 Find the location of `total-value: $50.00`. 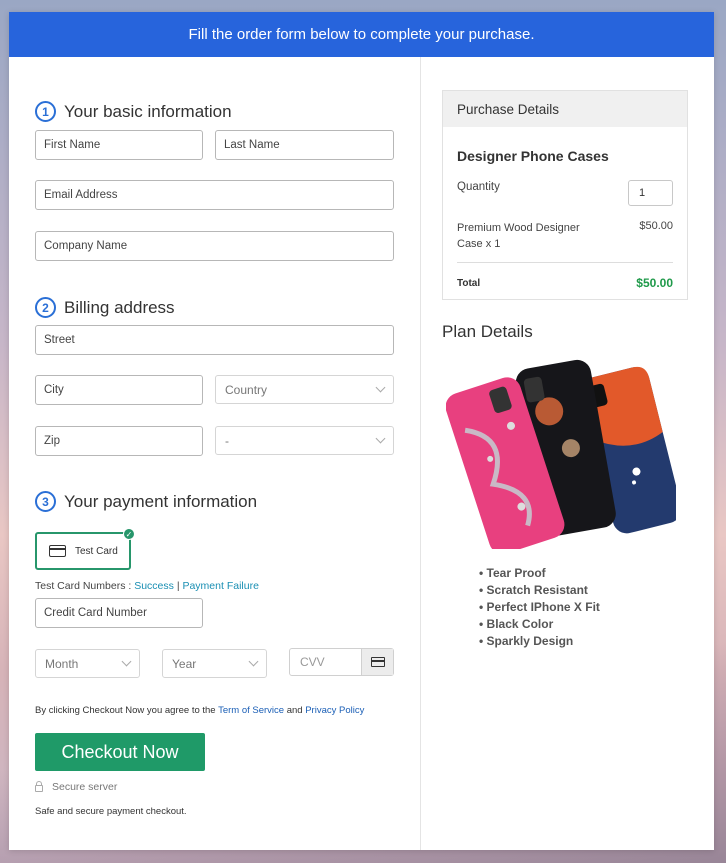

total-value: $50.00 is located at coordinates (654, 283).